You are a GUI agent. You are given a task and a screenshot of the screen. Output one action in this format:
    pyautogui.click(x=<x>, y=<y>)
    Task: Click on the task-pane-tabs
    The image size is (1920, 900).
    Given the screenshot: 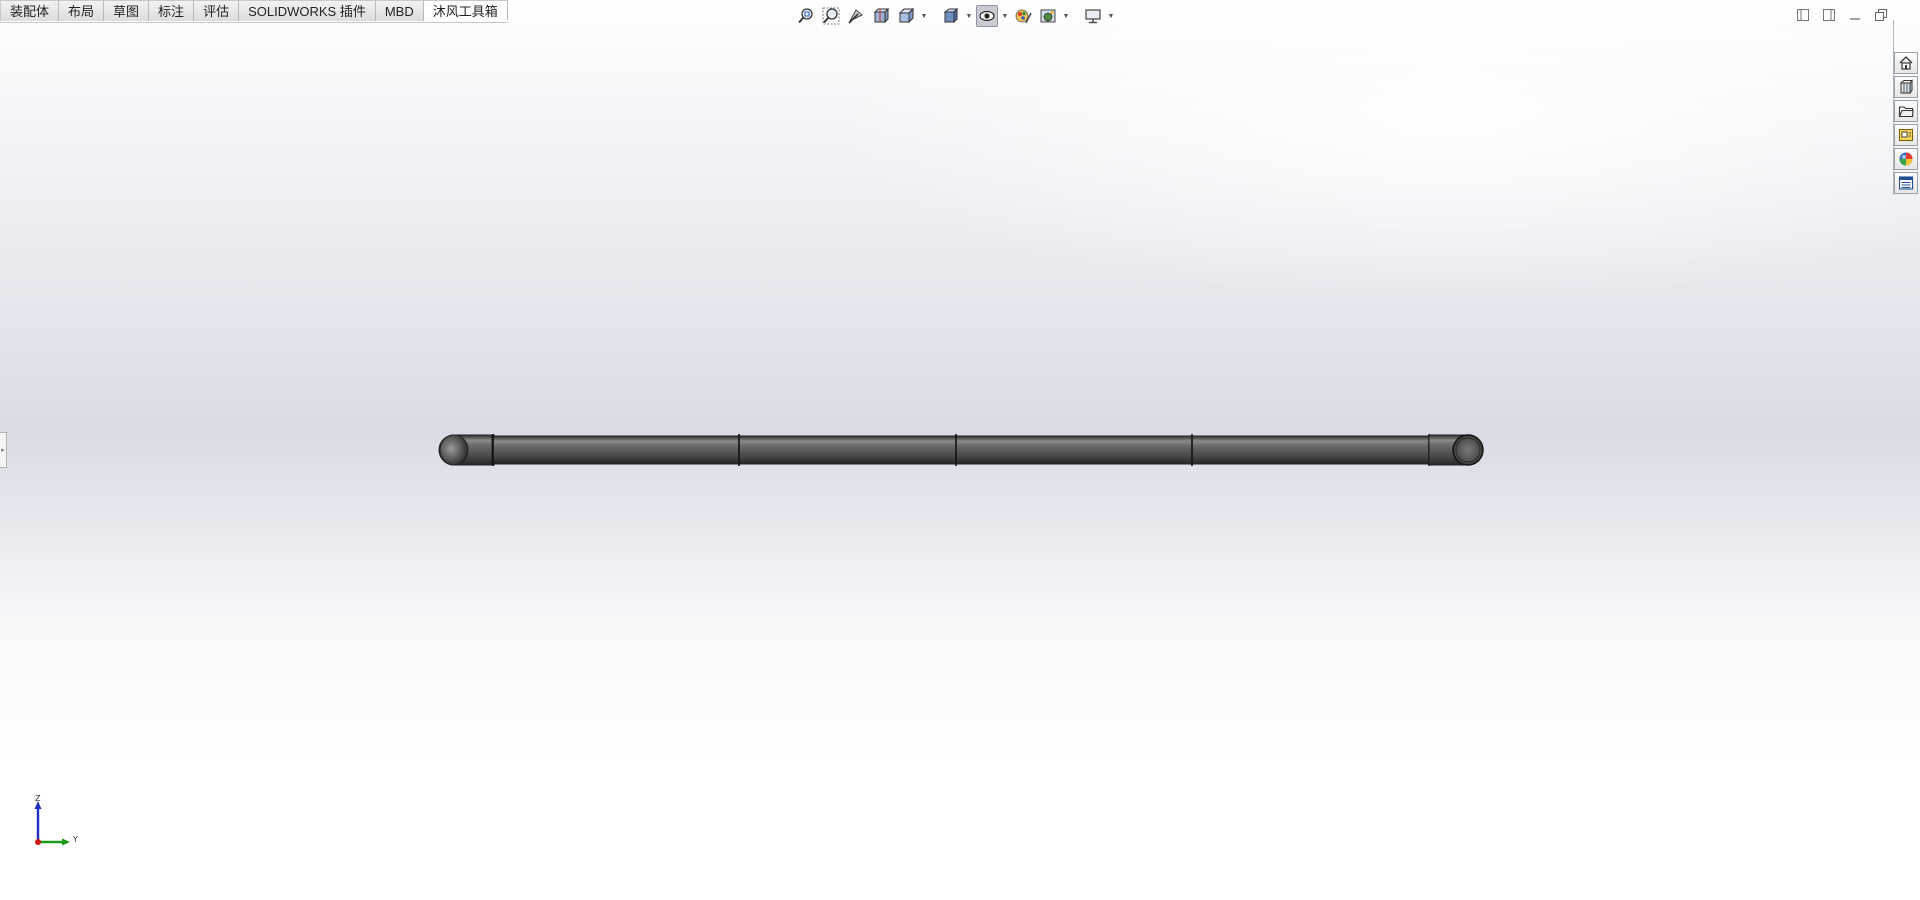 What is the action you would take?
    pyautogui.click(x=1906, y=123)
    